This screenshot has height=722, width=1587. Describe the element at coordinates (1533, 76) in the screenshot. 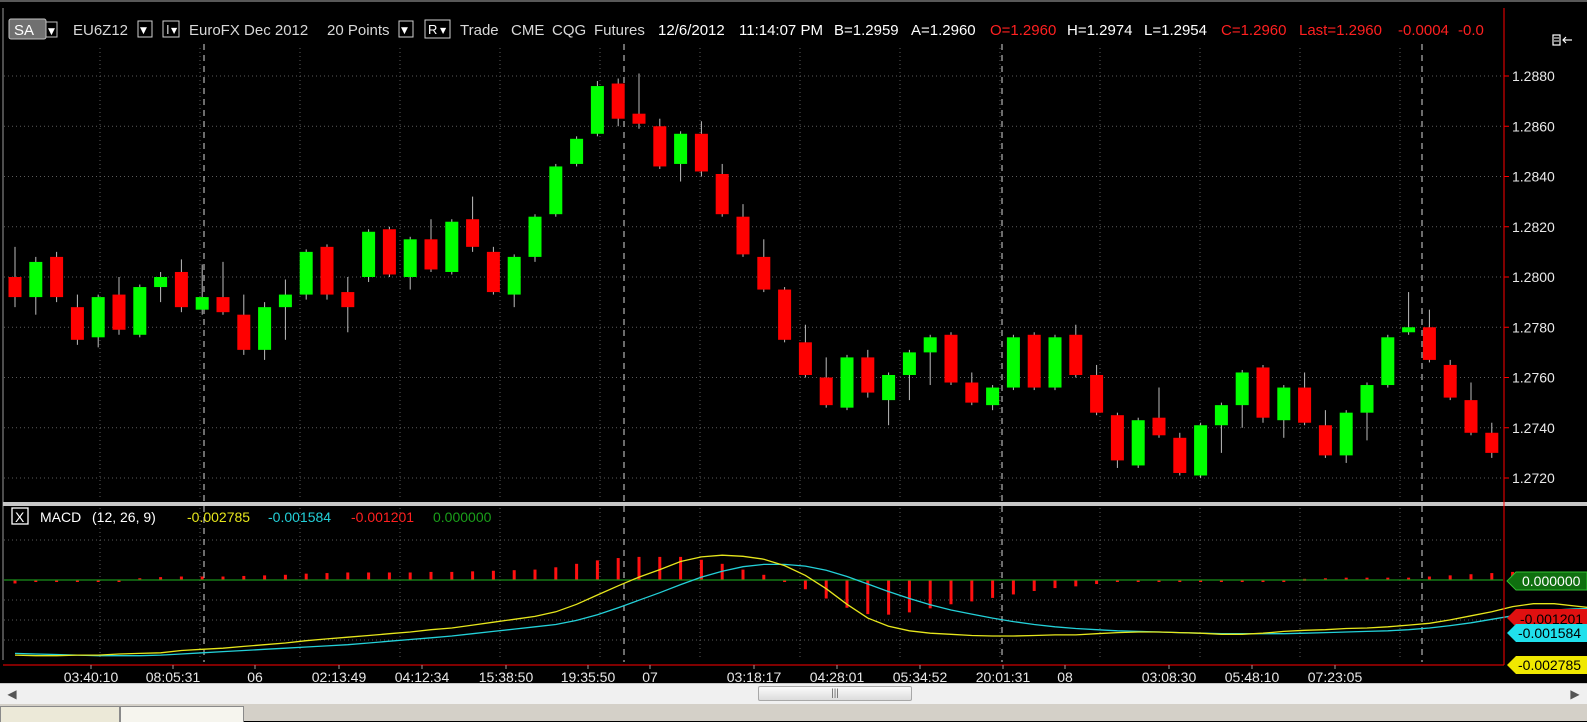

I see `price-tick-label: 1.2880` at that location.